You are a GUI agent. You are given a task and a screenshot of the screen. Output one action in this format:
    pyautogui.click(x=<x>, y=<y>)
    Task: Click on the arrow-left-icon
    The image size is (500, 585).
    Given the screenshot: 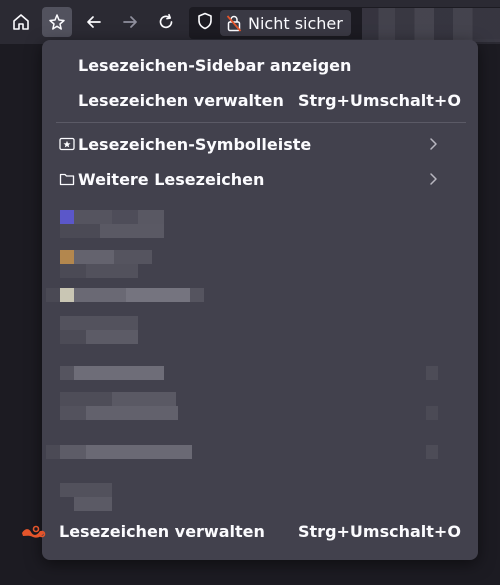 What is the action you would take?
    pyautogui.click(x=94, y=22)
    